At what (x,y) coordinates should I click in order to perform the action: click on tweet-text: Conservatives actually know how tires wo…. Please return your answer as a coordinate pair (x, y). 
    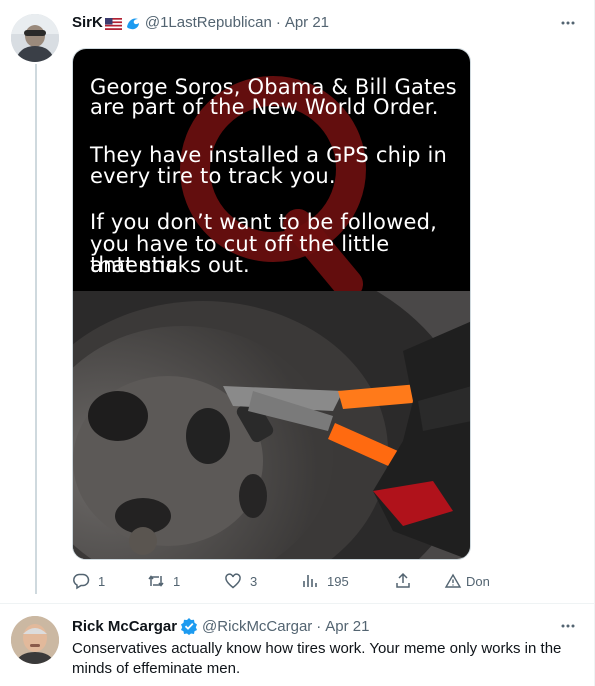
    Looking at the image, I should click on (317, 658).